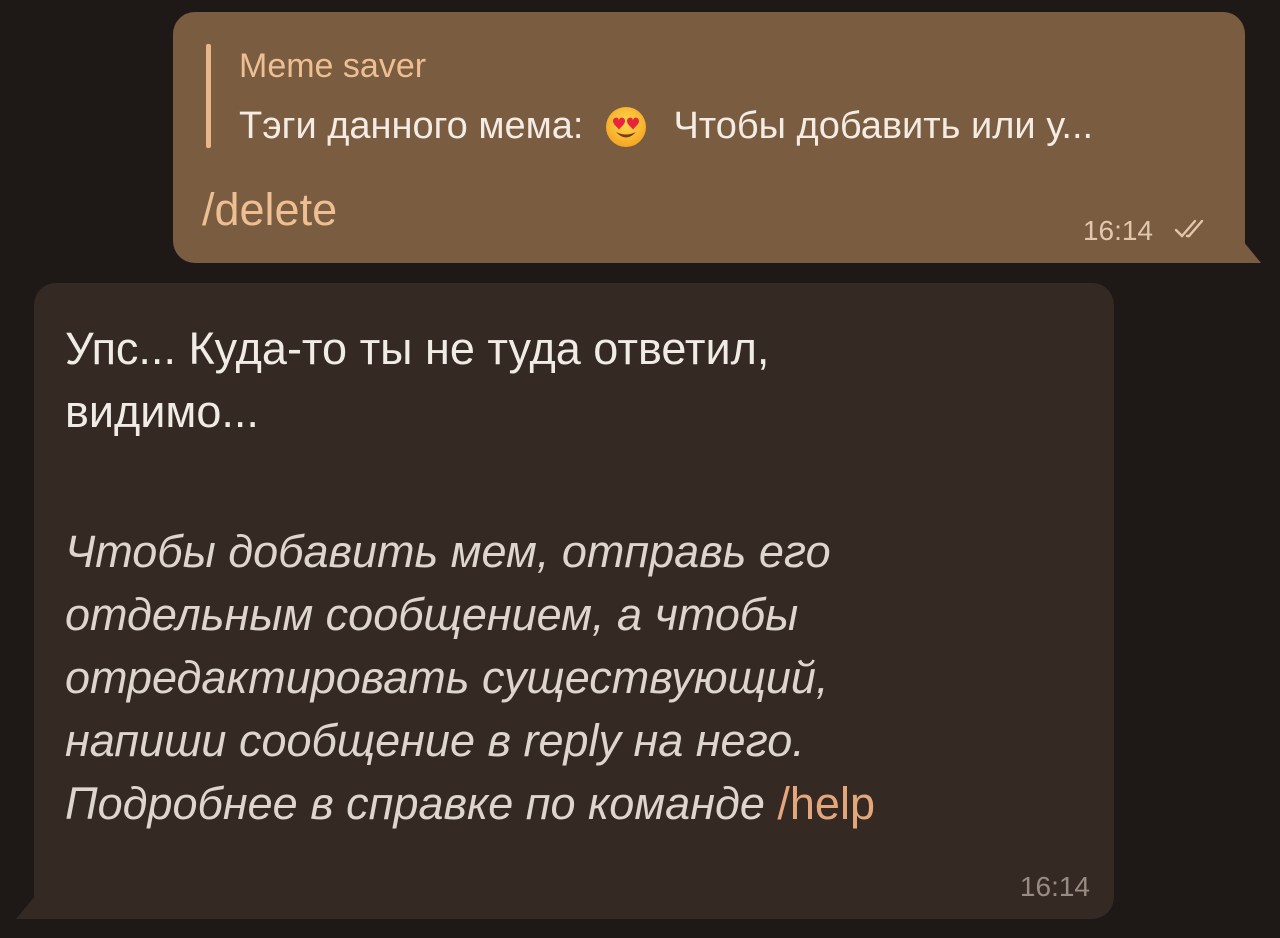  Describe the element at coordinates (435, 740) in the screenshot. I see `message-italic-line: напиши сообщение в reply на него.` at that location.